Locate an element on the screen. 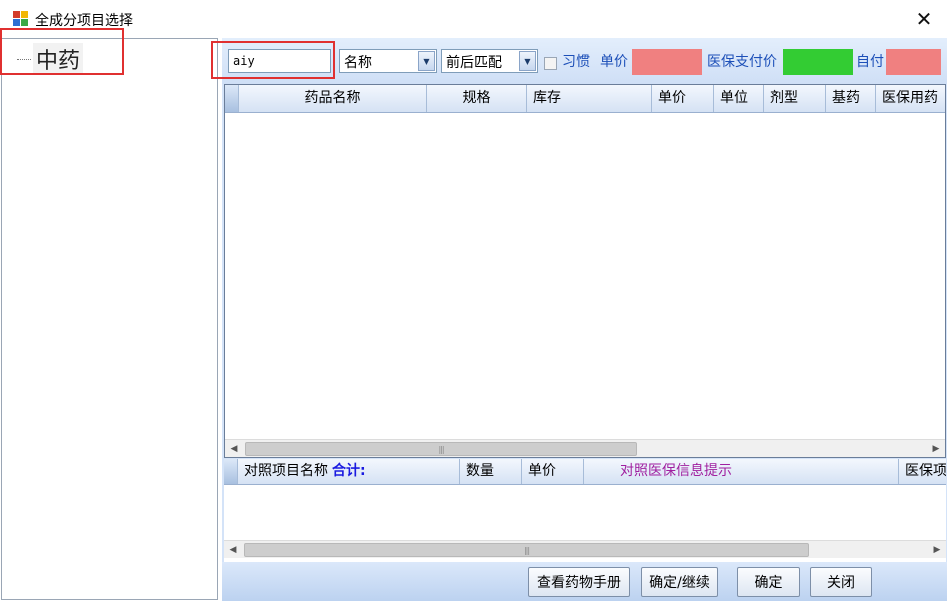 The width and height of the screenshot is (947, 601). column-header-insurance-hint: 对照医保信息提示 is located at coordinates (741, 471).